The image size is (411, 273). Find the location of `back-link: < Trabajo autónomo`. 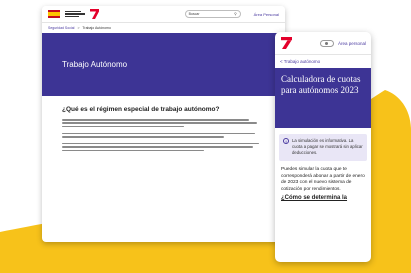

back-link: < Trabajo autónomo is located at coordinates (323, 61).